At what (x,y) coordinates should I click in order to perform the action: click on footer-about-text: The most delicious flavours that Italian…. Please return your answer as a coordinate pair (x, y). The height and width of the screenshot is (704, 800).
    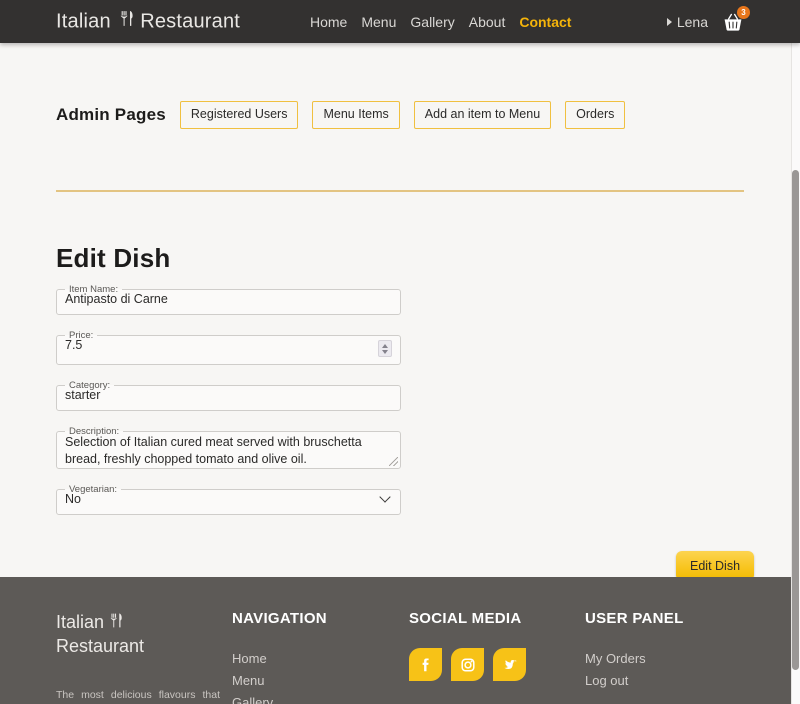
    Looking at the image, I should click on (138, 694).